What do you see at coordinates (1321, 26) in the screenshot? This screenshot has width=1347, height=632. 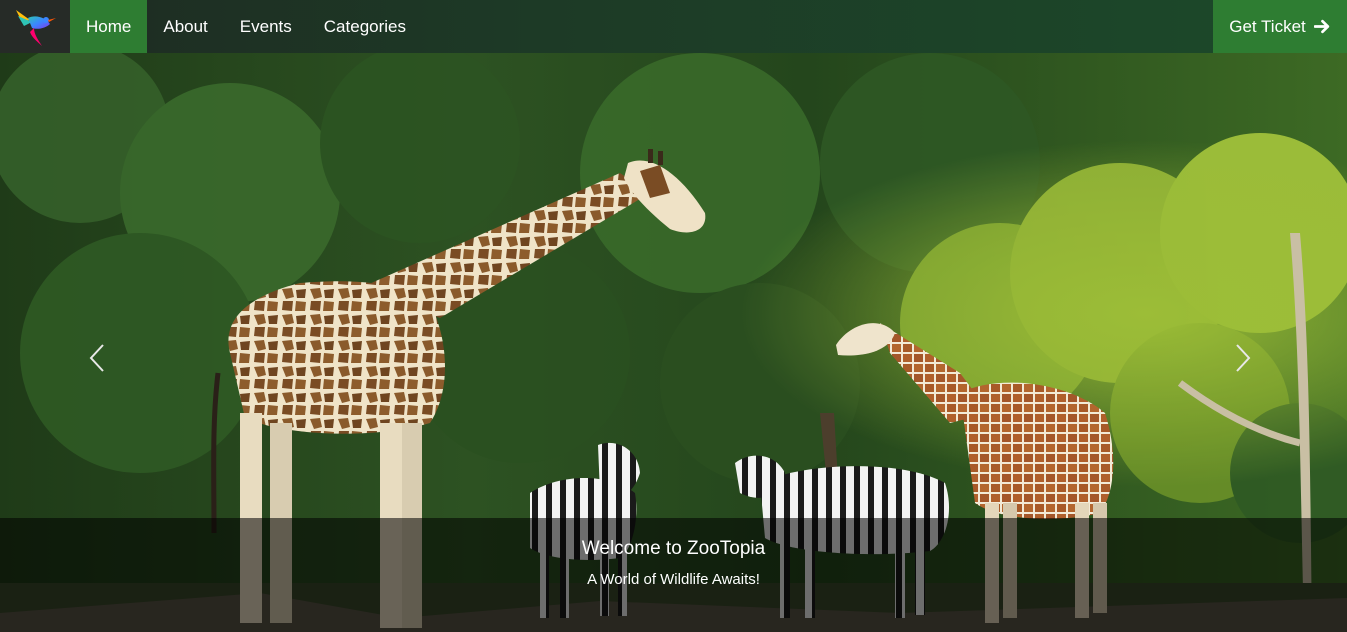 I see `arrow-right-icon` at bounding box center [1321, 26].